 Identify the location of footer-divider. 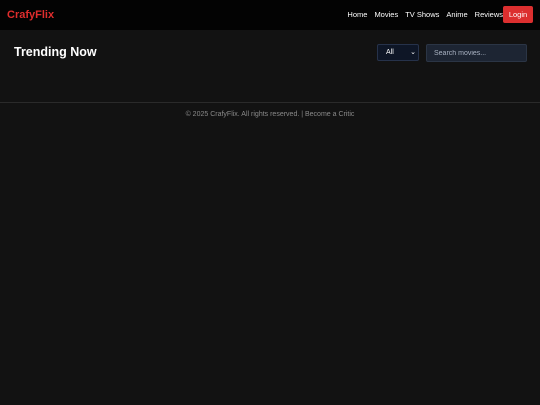
(270, 102).